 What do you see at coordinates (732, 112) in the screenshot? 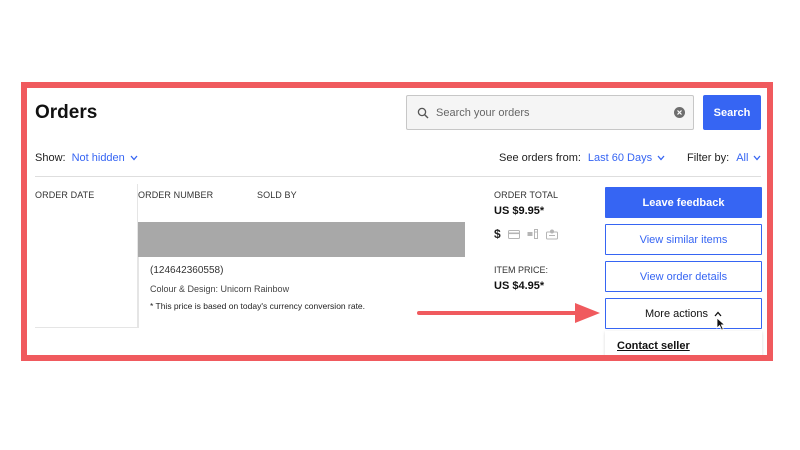
I see `search-button: Search` at bounding box center [732, 112].